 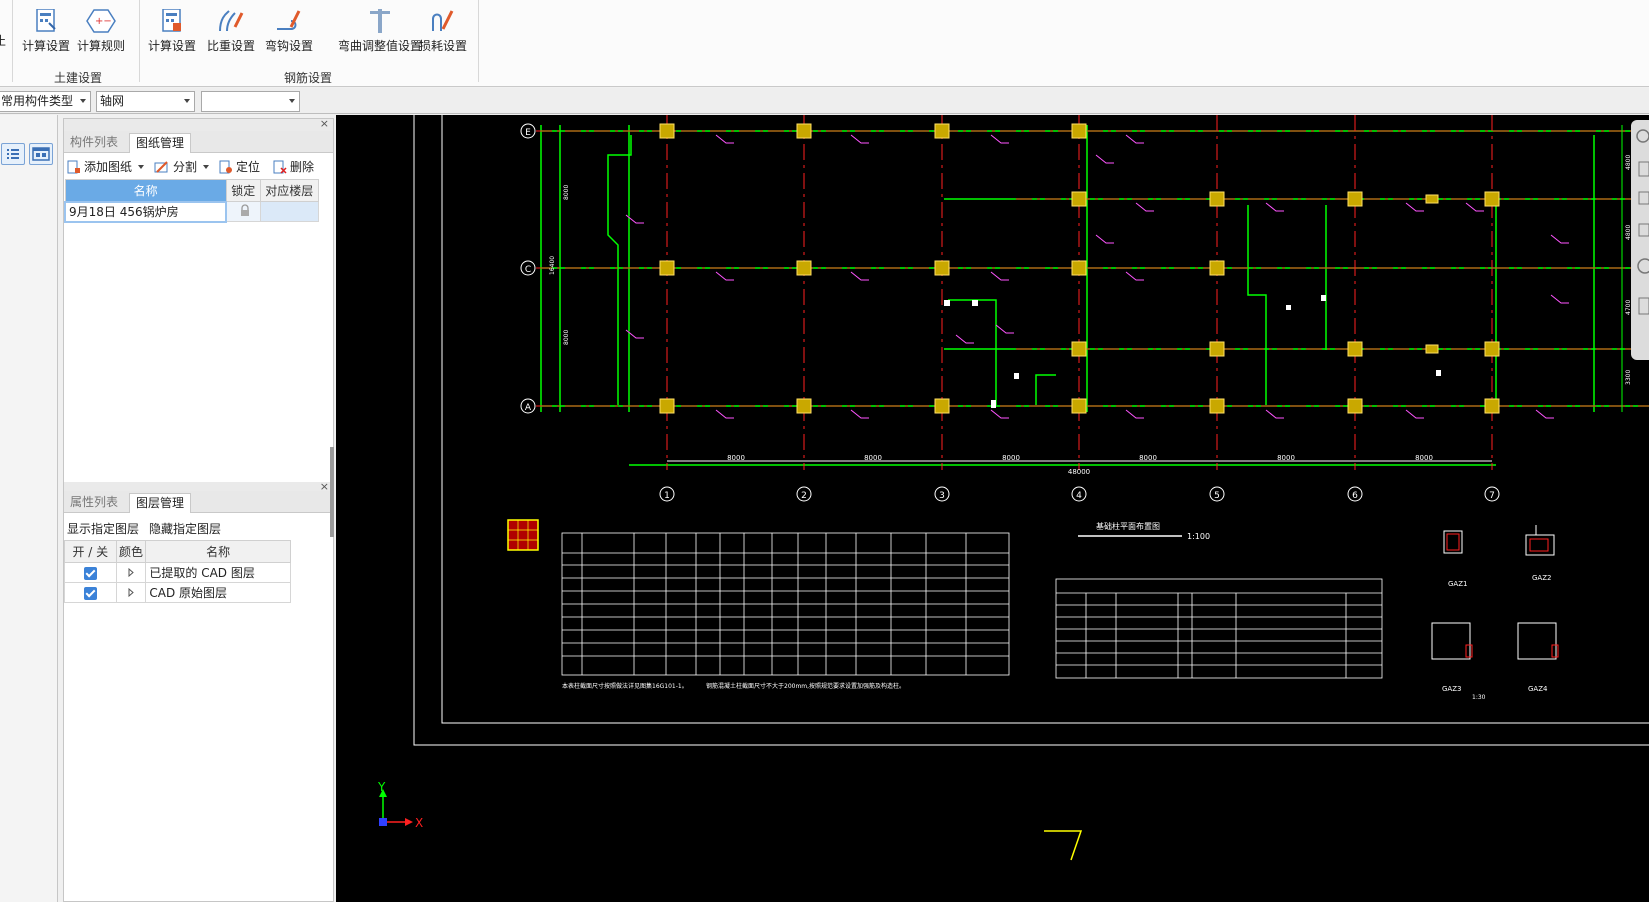 What do you see at coordinates (231, 21) in the screenshot?
I see `density-settings-icon` at bounding box center [231, 21].